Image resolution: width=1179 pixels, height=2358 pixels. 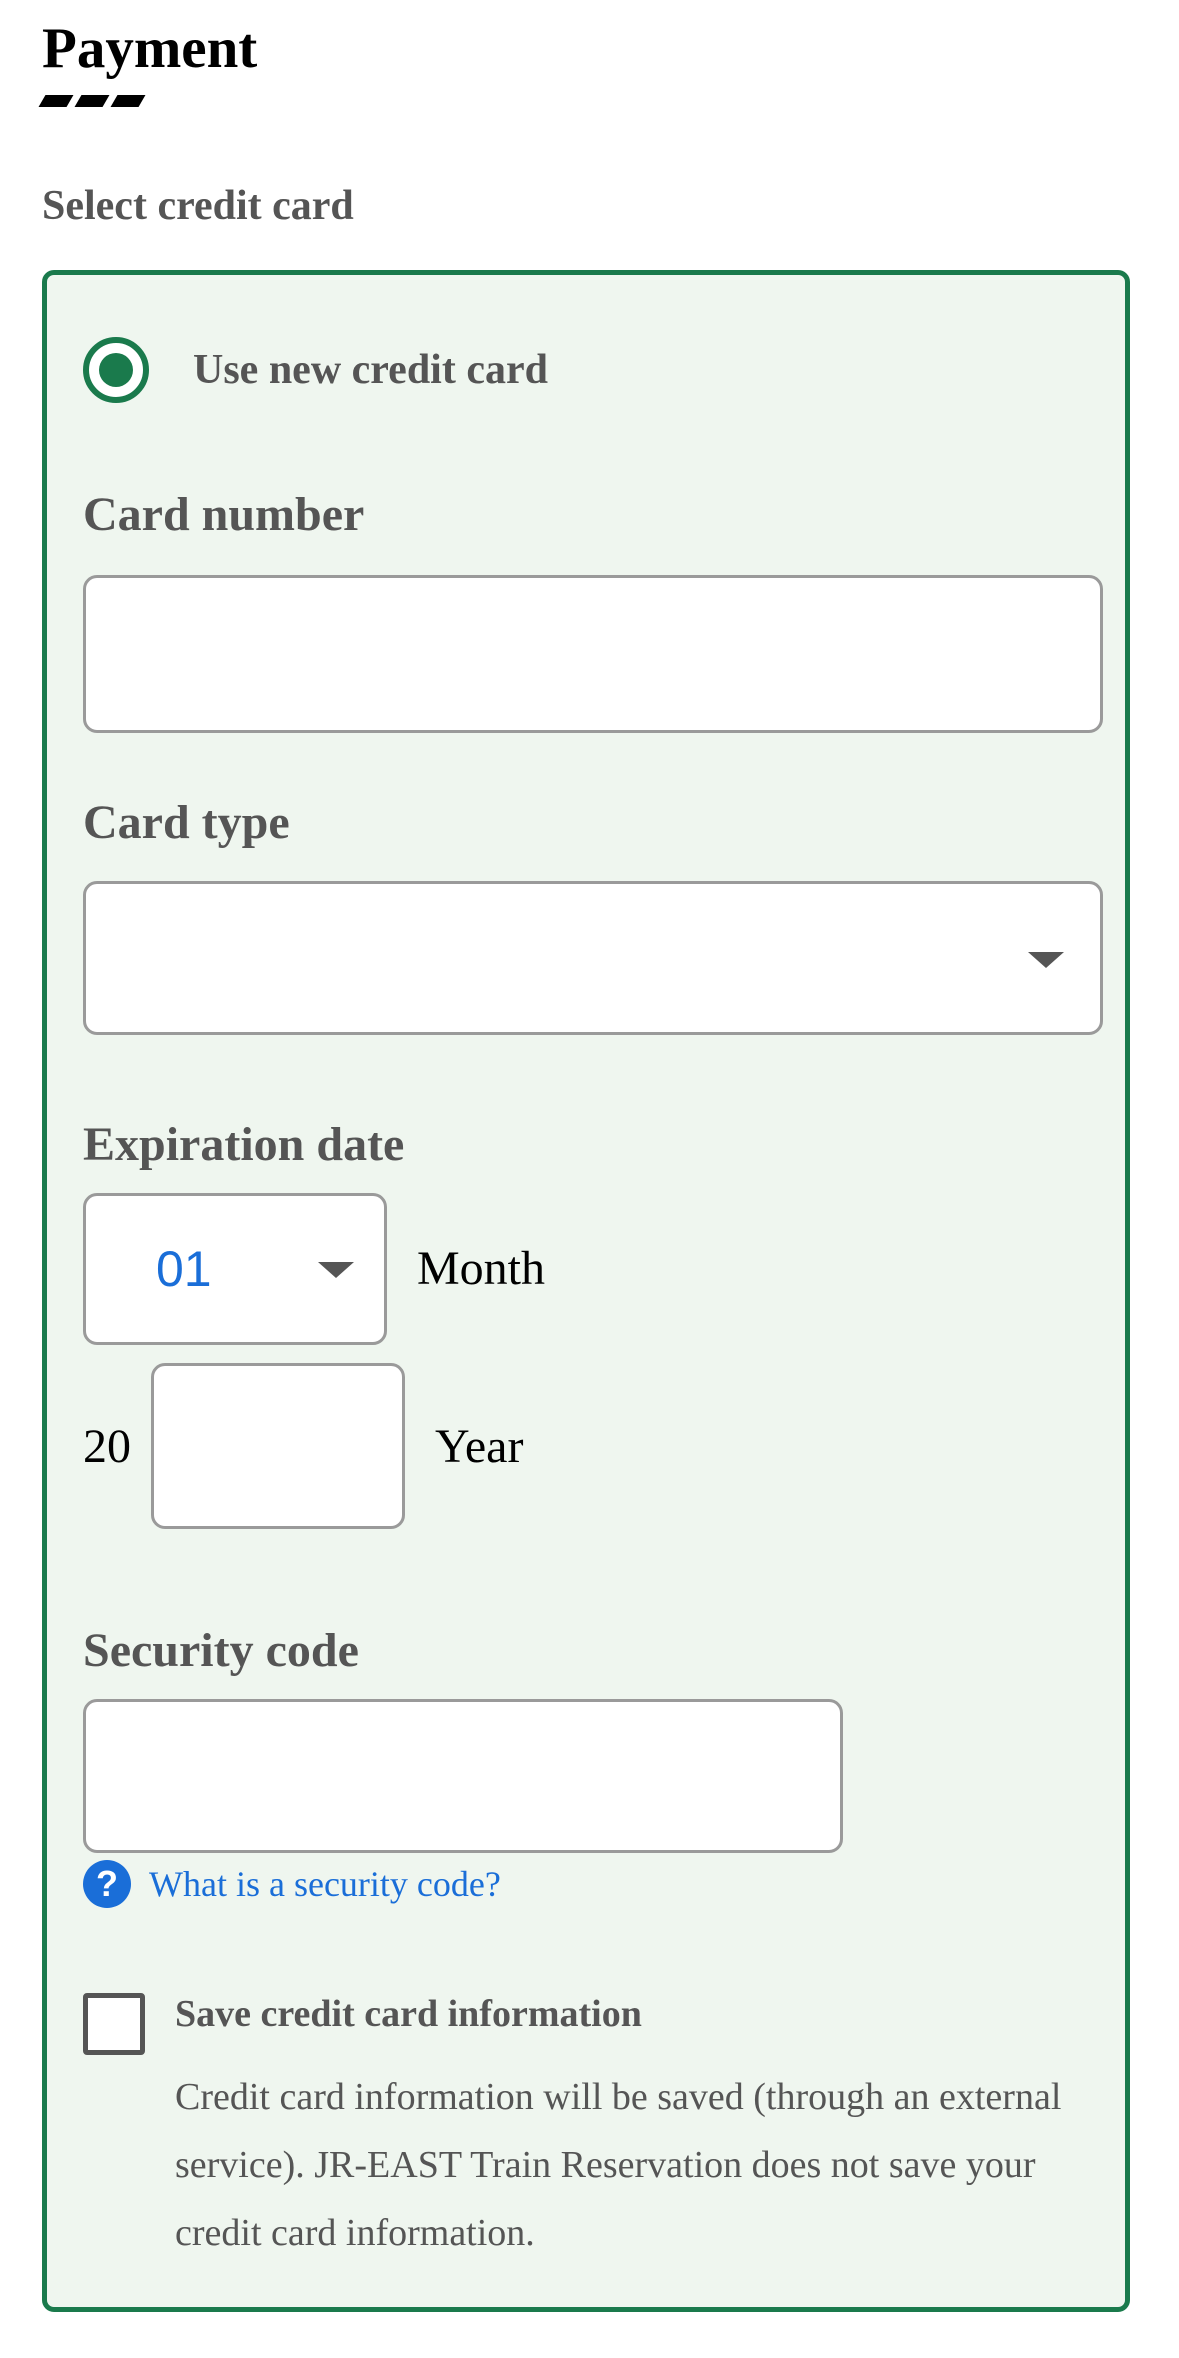 What do you see at coordinates (92, 101) in the screenshot?
I see `title-underline-decoration` at bounding box center [92, 101].